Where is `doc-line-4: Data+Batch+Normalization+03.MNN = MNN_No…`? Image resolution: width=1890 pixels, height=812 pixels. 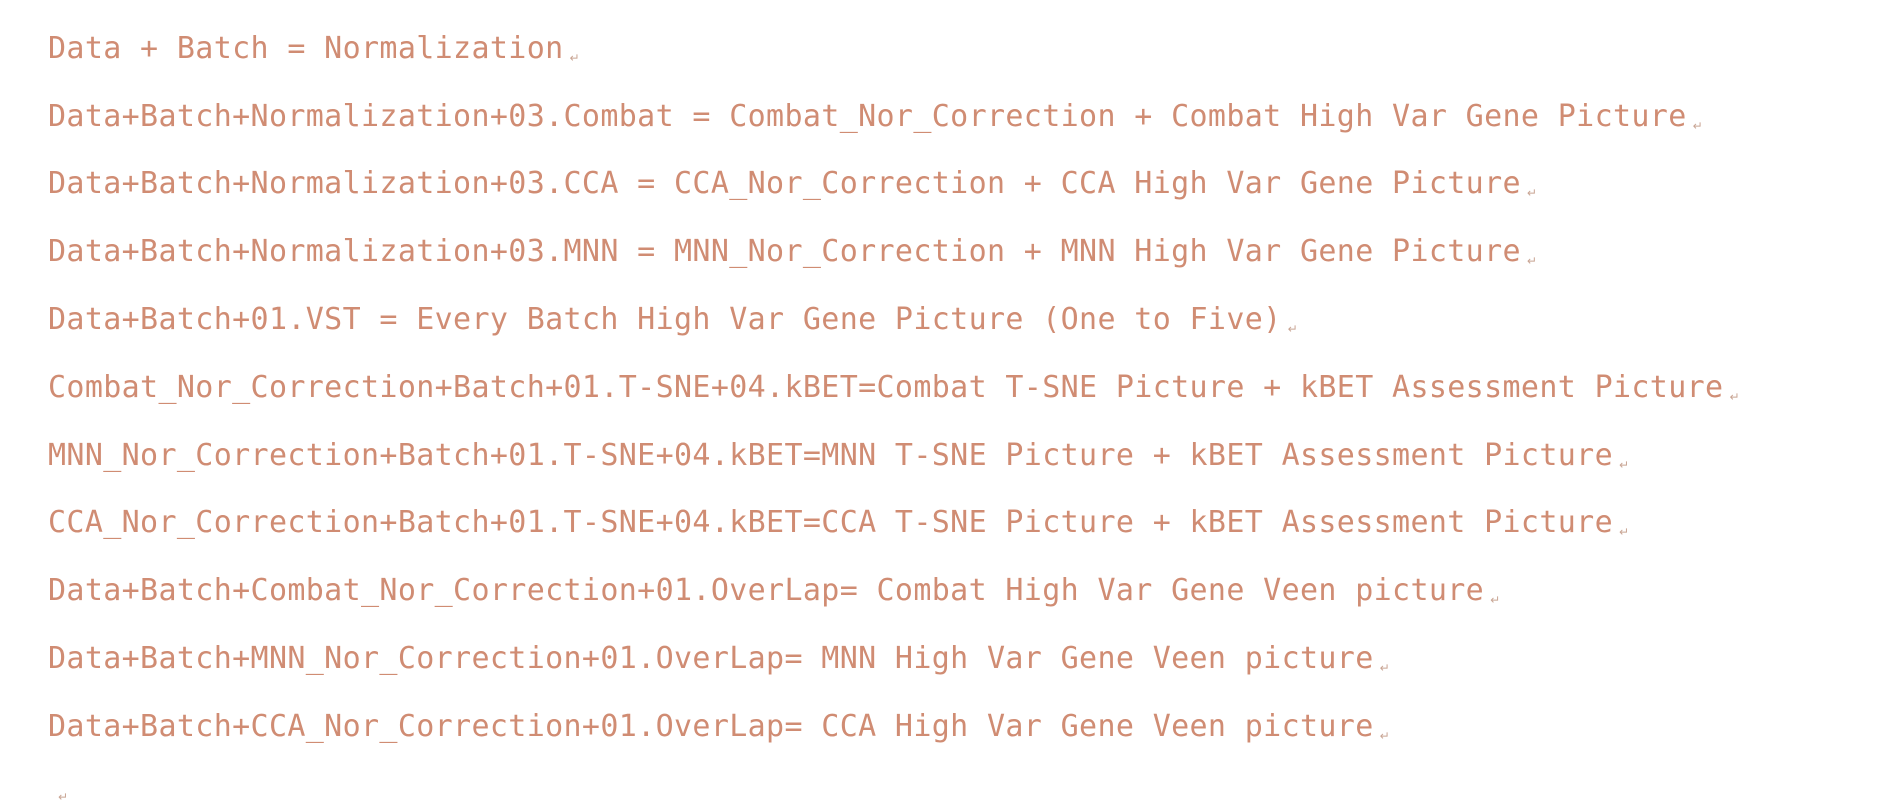 doc-line-4: Data+Batch+Normalization+03.MNN = MNN_No… is located at coordinates (792, 256).